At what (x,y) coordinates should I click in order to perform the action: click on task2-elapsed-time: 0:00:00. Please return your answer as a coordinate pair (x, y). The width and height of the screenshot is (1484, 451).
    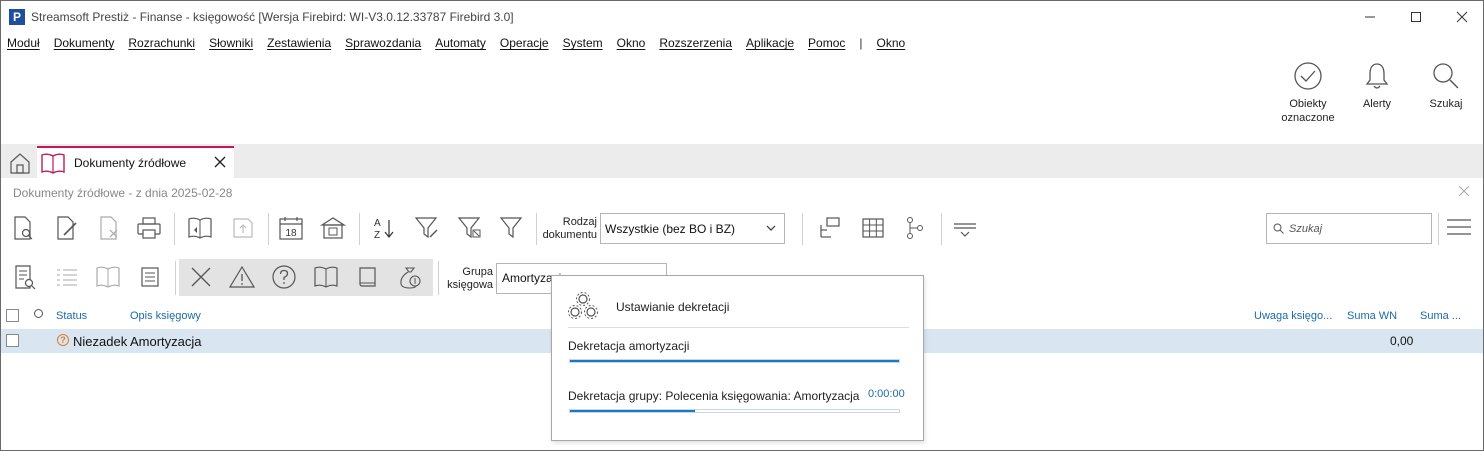
    Looking at the image, I should click on (886, 394).